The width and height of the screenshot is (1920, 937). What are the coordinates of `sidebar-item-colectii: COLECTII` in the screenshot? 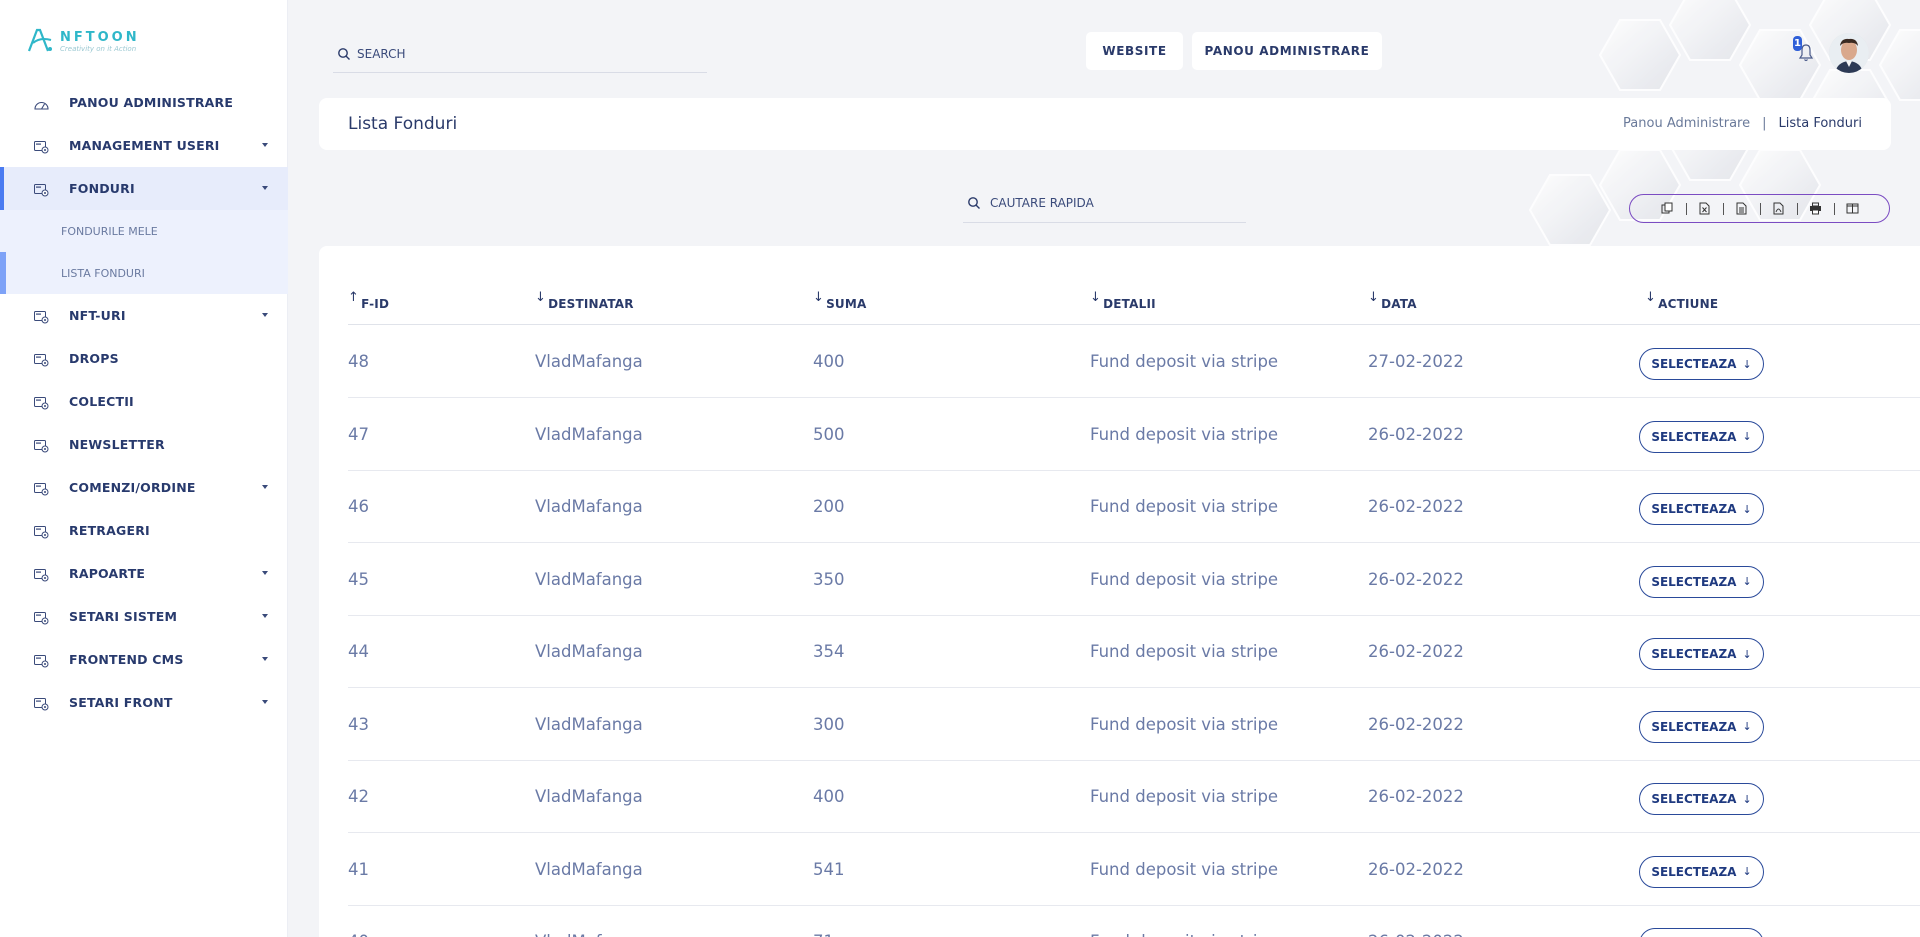 It's located at (144, 401).